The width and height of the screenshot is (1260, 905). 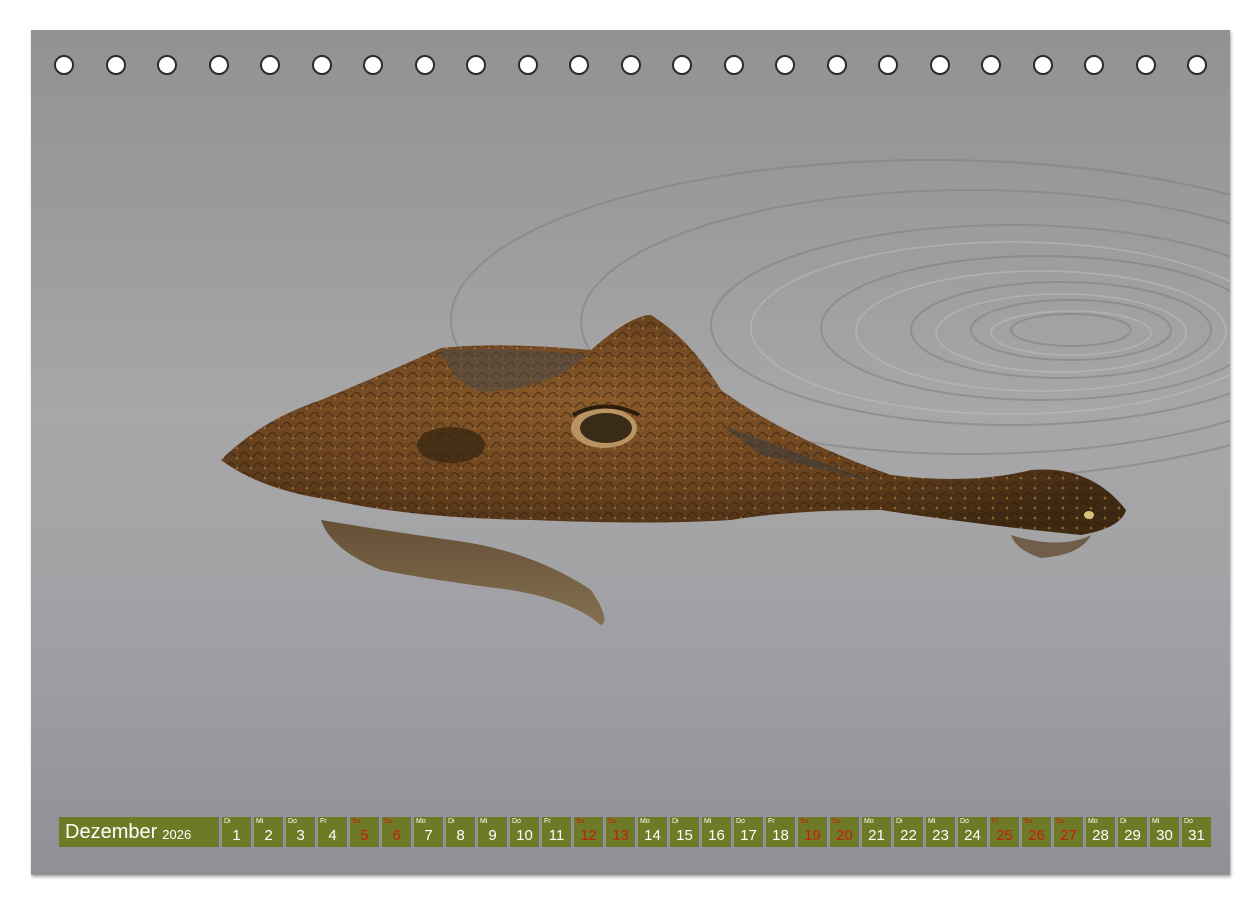 I want to click on day-number: 8, so click(x=460, y=835).